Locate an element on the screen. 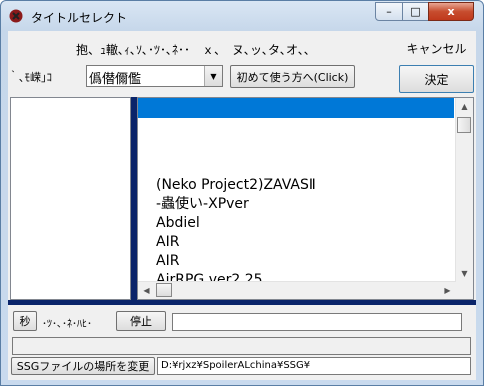 Image resolution: width=484 pixels, height=386 pixels. cancel-button: キャンセル is located at coordinates (436, 48).